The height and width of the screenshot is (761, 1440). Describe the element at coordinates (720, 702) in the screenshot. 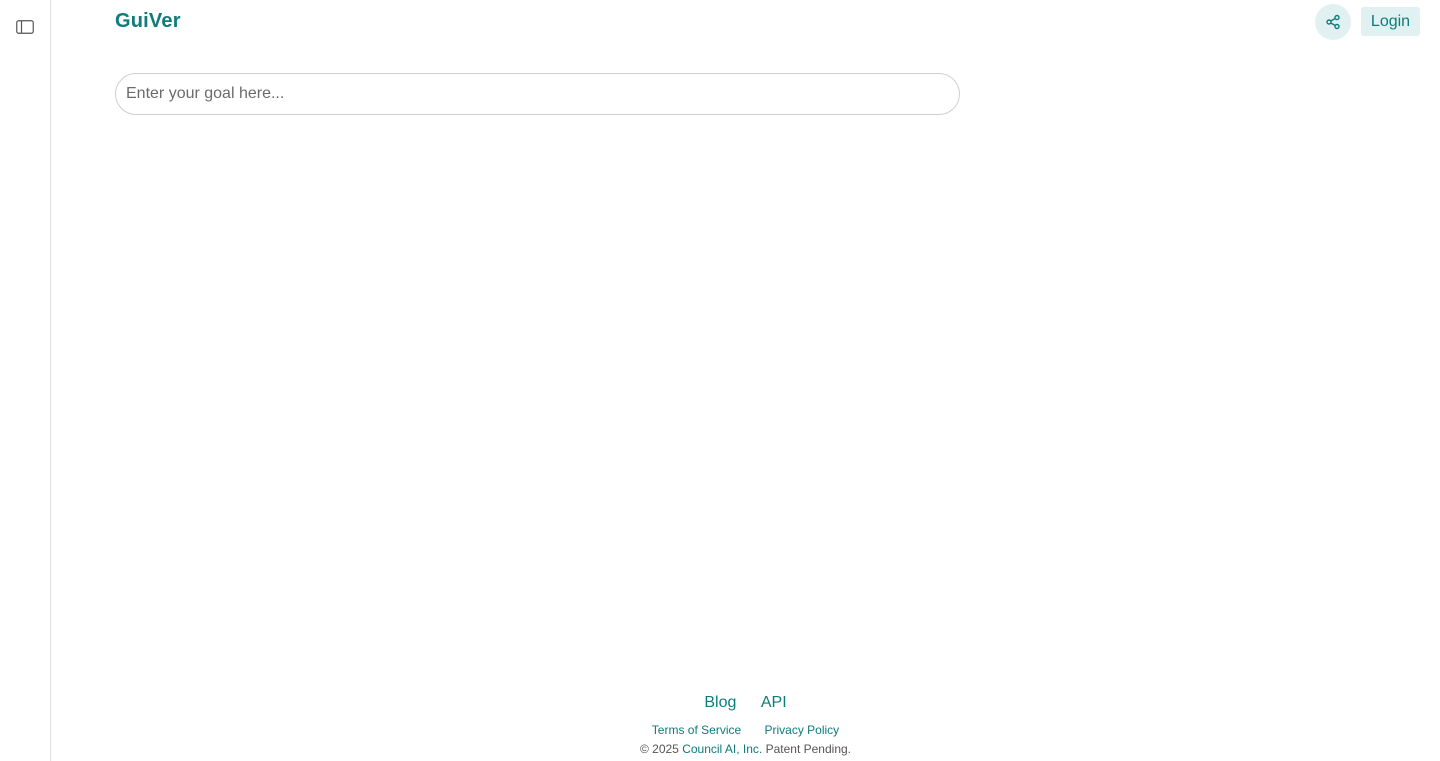

I see `blog-link: Blog` at that location.